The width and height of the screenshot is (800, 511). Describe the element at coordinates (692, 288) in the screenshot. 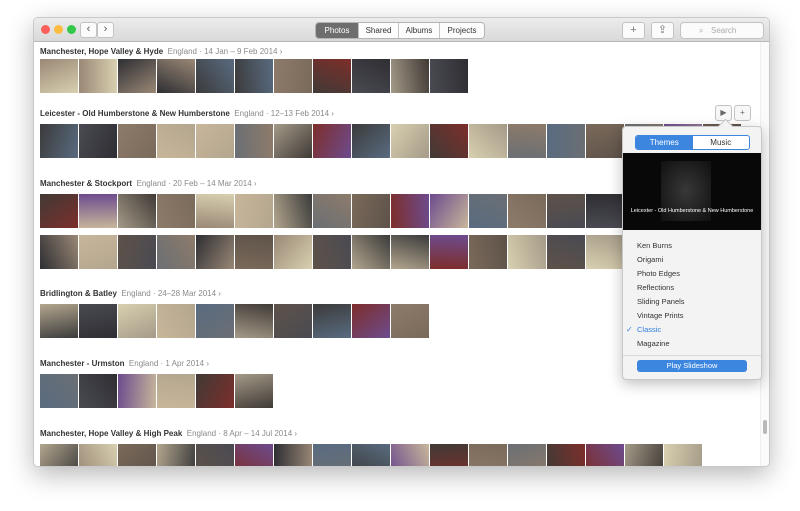

I see `theme-option: Reflections` at that location.